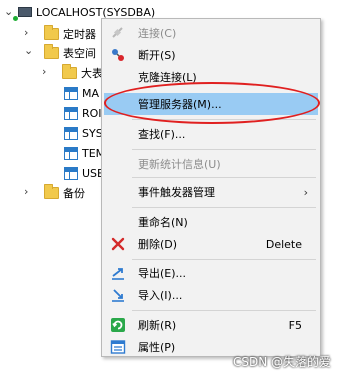  Describe the element at coordinates (118, 295) in the screenshot. I see `import-icon` at that location.